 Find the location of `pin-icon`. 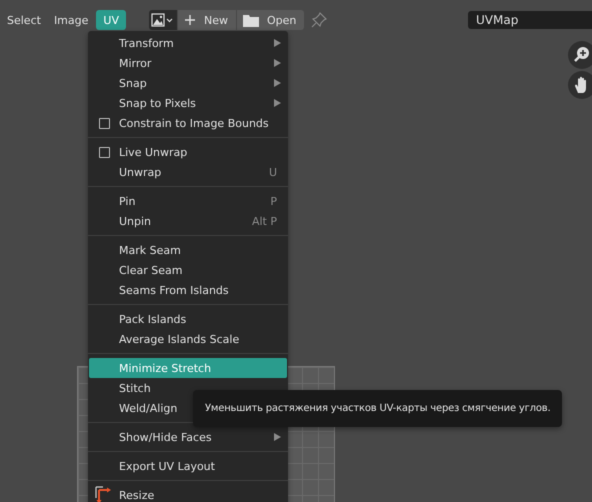

pin-icon is located at coordinates (319, 20).